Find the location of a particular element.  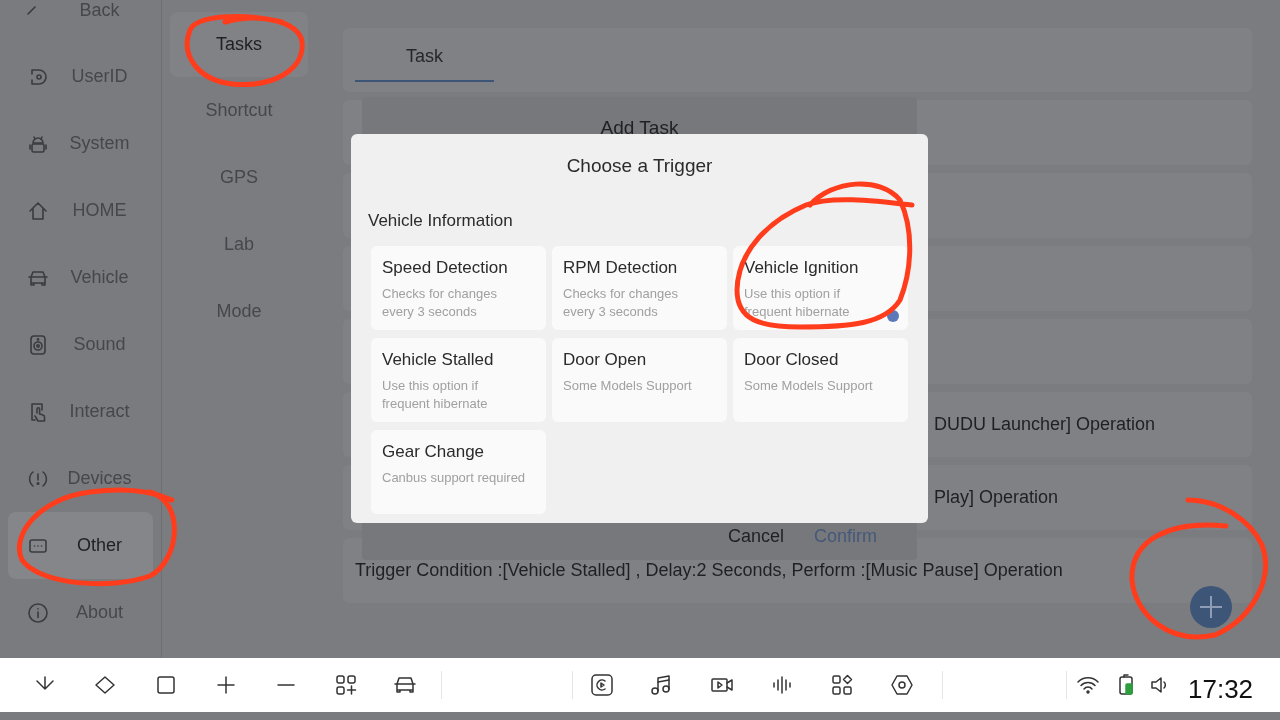

clock-text: 17:32 is located at coordinates (1221, 689).